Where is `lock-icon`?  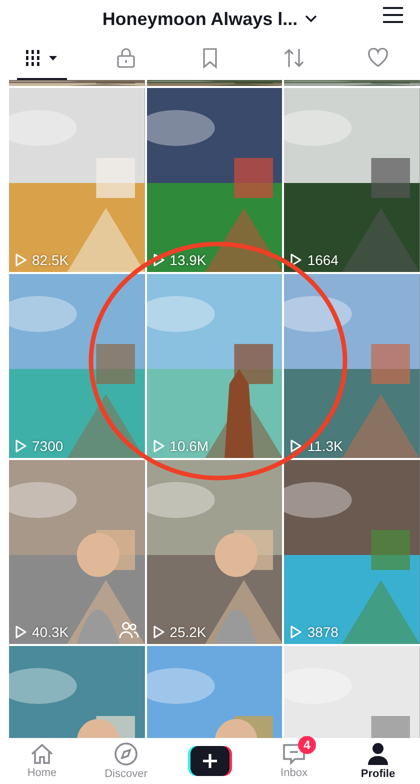
lock-icon is located at coordinates (126, 58).